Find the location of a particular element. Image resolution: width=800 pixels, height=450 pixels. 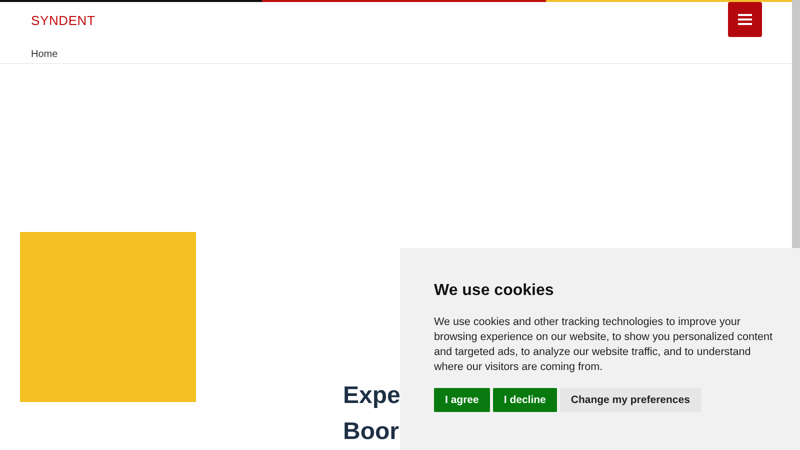

preferences-button: Change my preferences is located at coordinates (630, 400).